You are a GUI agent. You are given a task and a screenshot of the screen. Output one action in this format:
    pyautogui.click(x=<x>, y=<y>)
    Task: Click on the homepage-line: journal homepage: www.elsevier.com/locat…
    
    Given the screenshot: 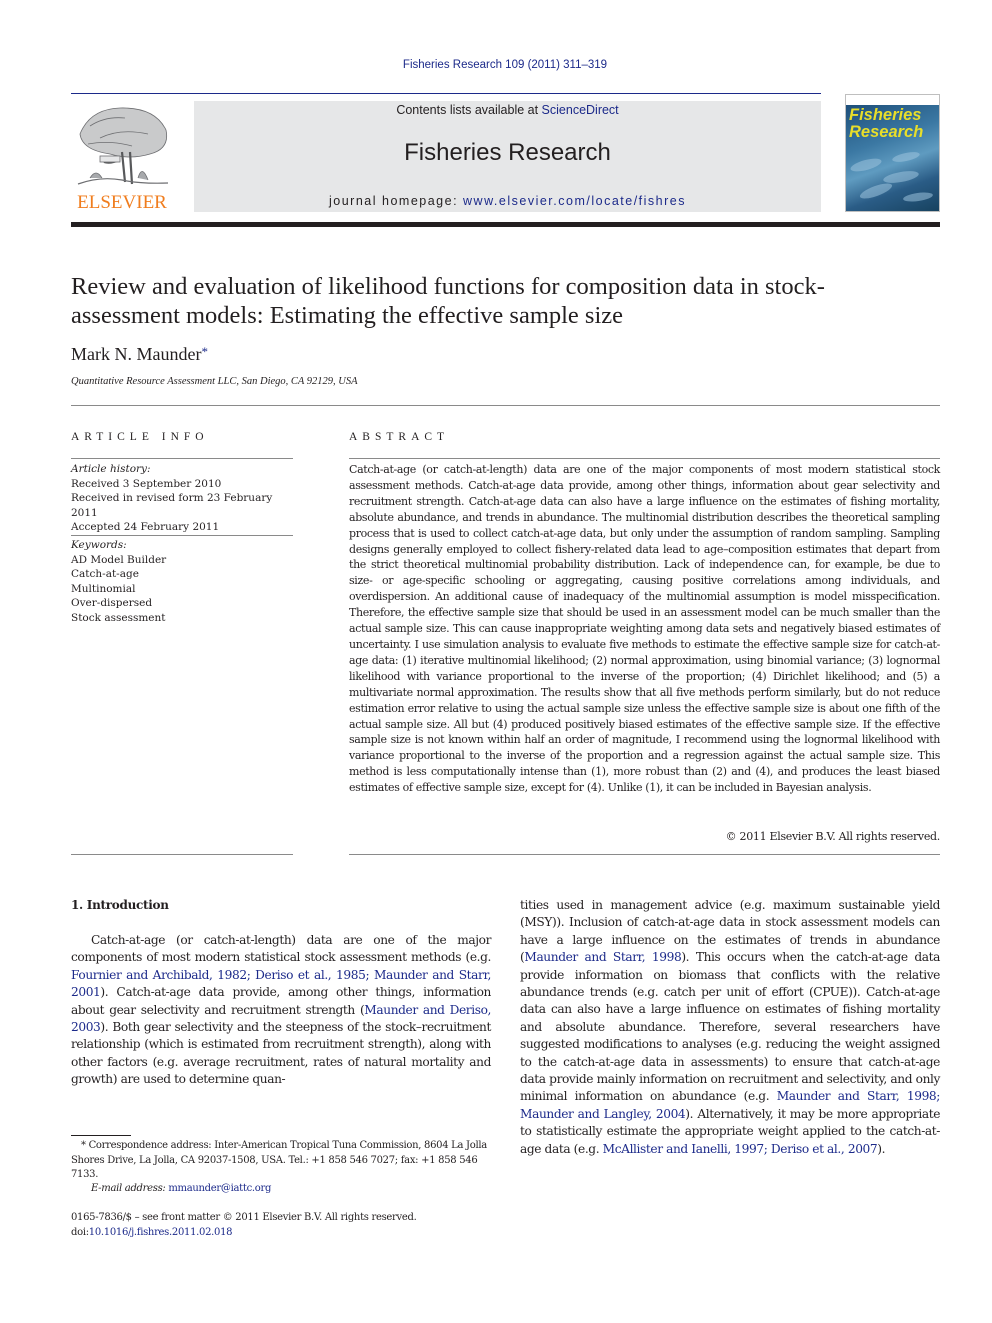 What is the action you would take?
    pyautogui.click(x=507, y=201)
    